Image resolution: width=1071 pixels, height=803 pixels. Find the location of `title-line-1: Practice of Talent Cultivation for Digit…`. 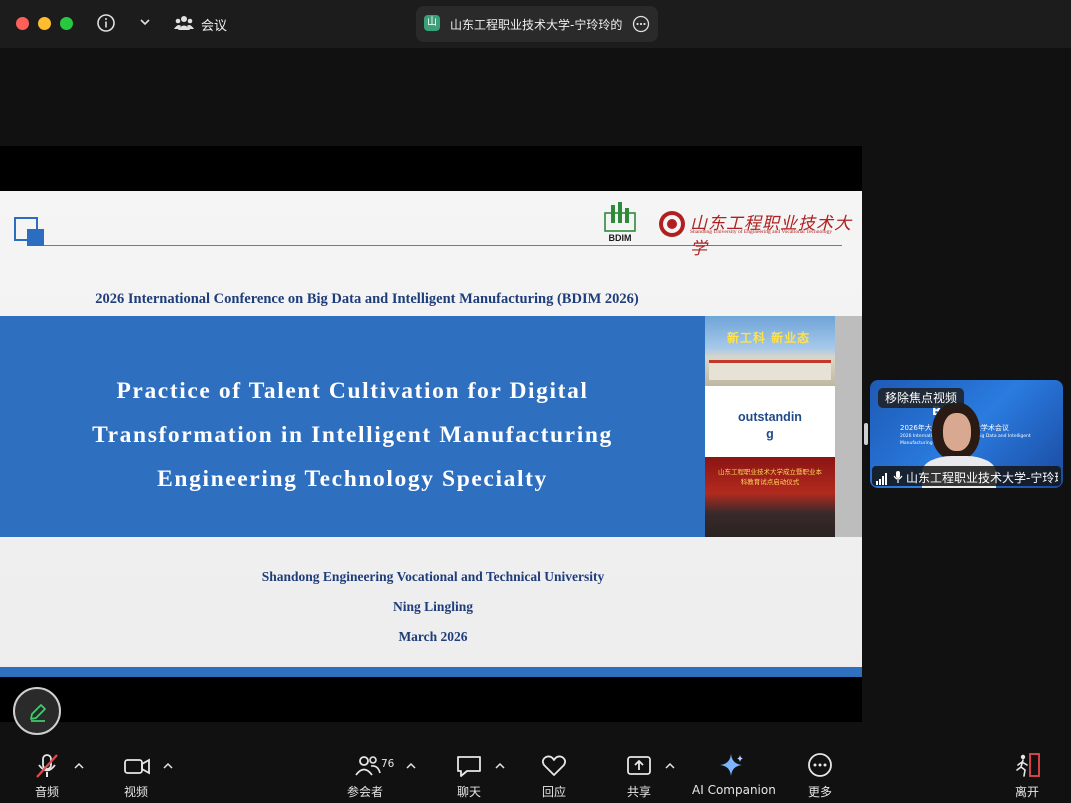

title-line-1: Practice of Talent Cultivation for Digit… is located at coordinates (352, 391).